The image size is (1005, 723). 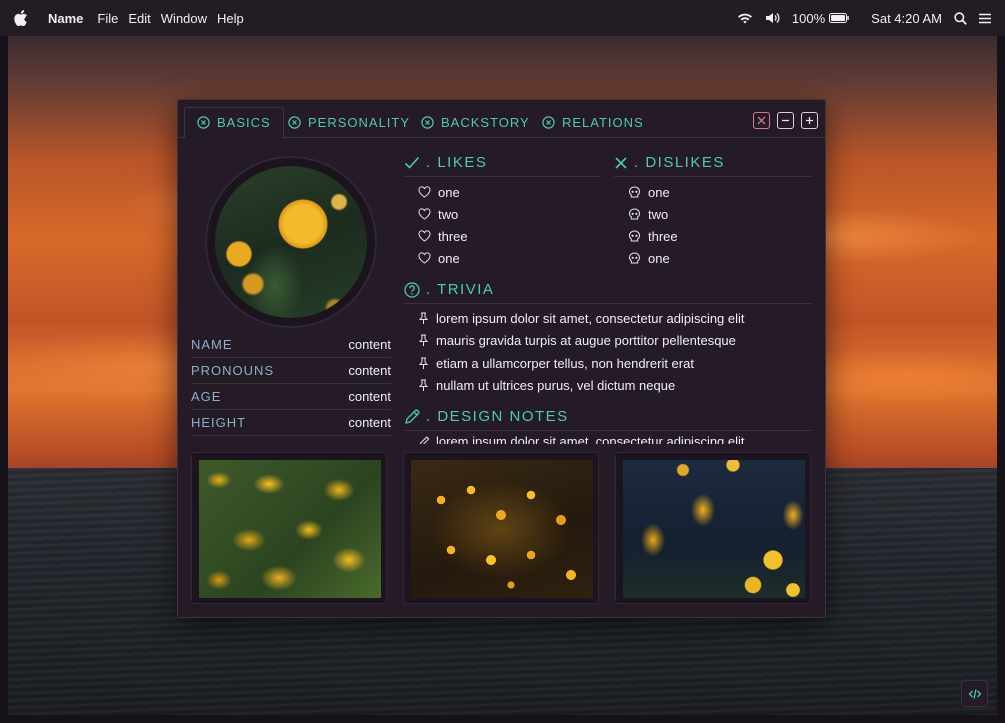 What do you see at coordinates (985, 18) in the screenshot?
I see `list-icon` at bounding box center [985, 18].